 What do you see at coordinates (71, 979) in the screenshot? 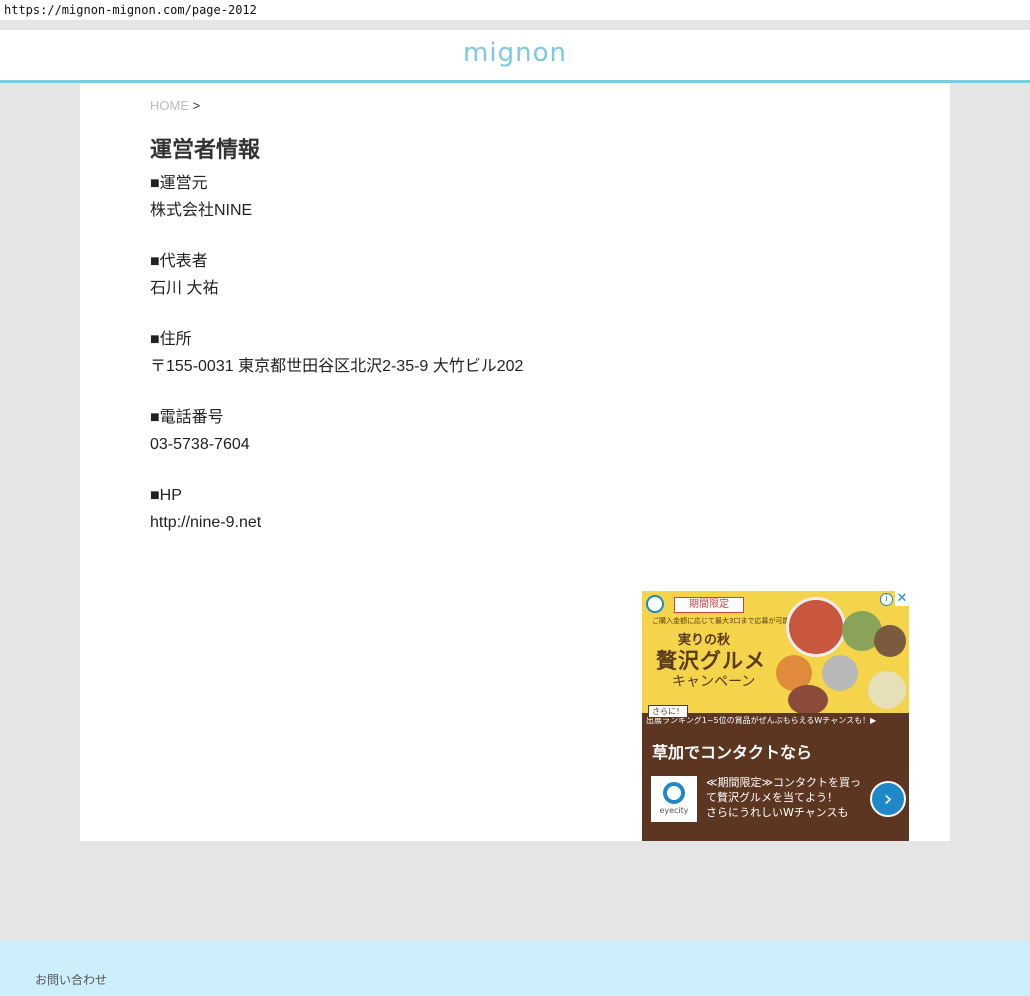
I see `contact-link: お問い合わせ` at bounding box center [71, 979].